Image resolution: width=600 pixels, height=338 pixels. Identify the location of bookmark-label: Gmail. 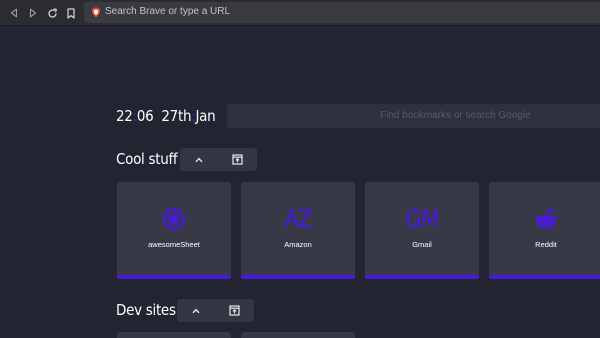
(422, 244).